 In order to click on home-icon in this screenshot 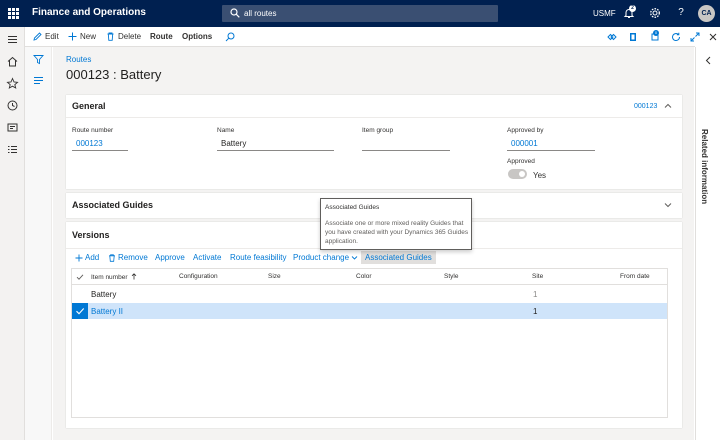, I will do `click(12, 61)`.